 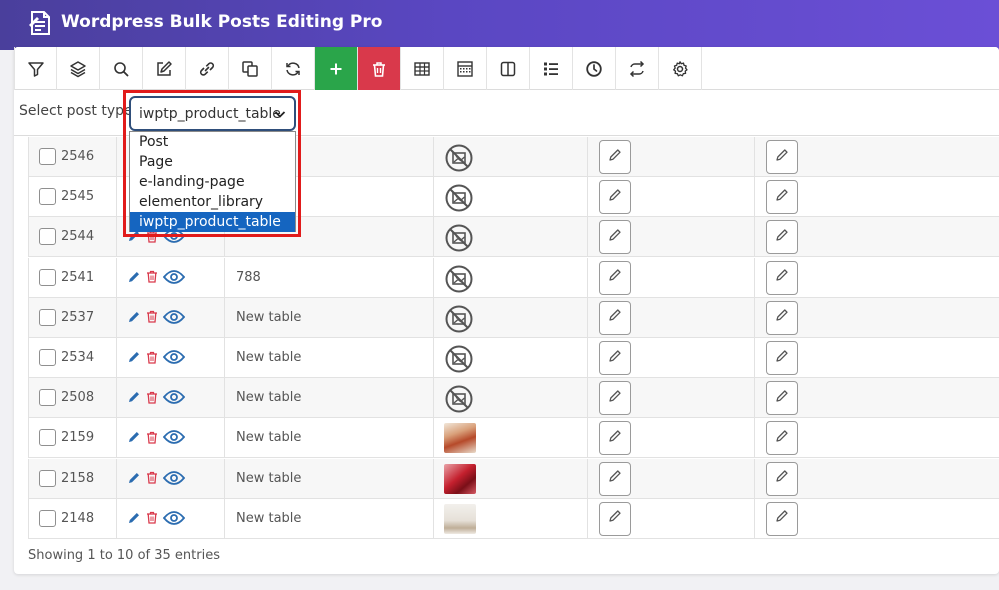 What do you see at coordinates (212, 202) in the screenshot?
I see `option-elementor-library: elementor_library` at bounding box center [212, 202].